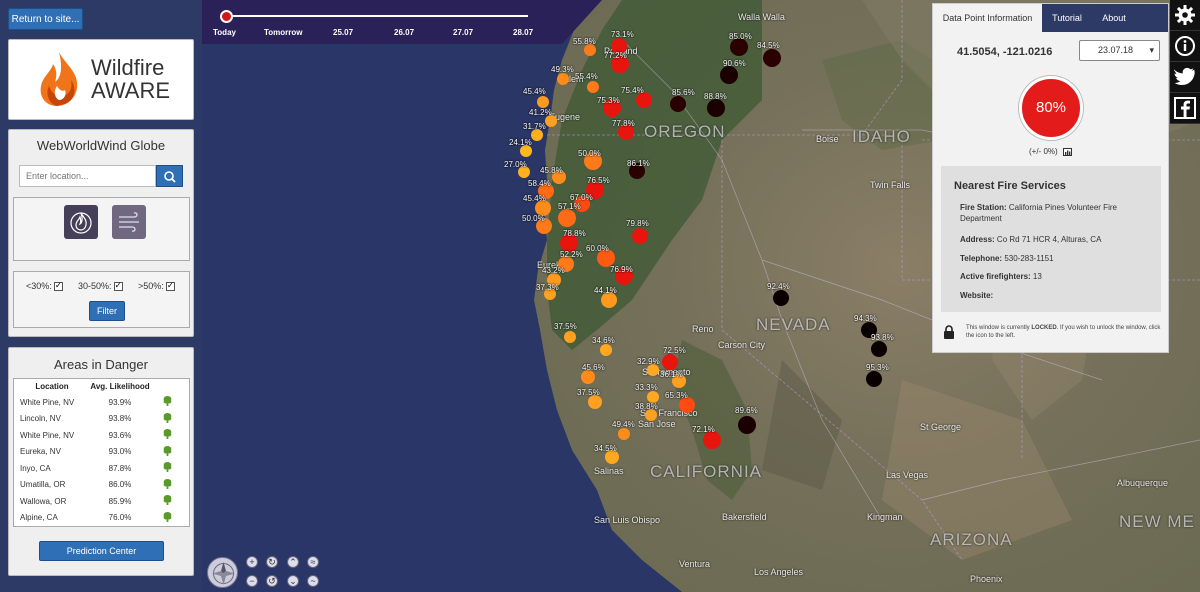  I want to click on fire-risk-point-label: 27.0%, so click(515, 164).